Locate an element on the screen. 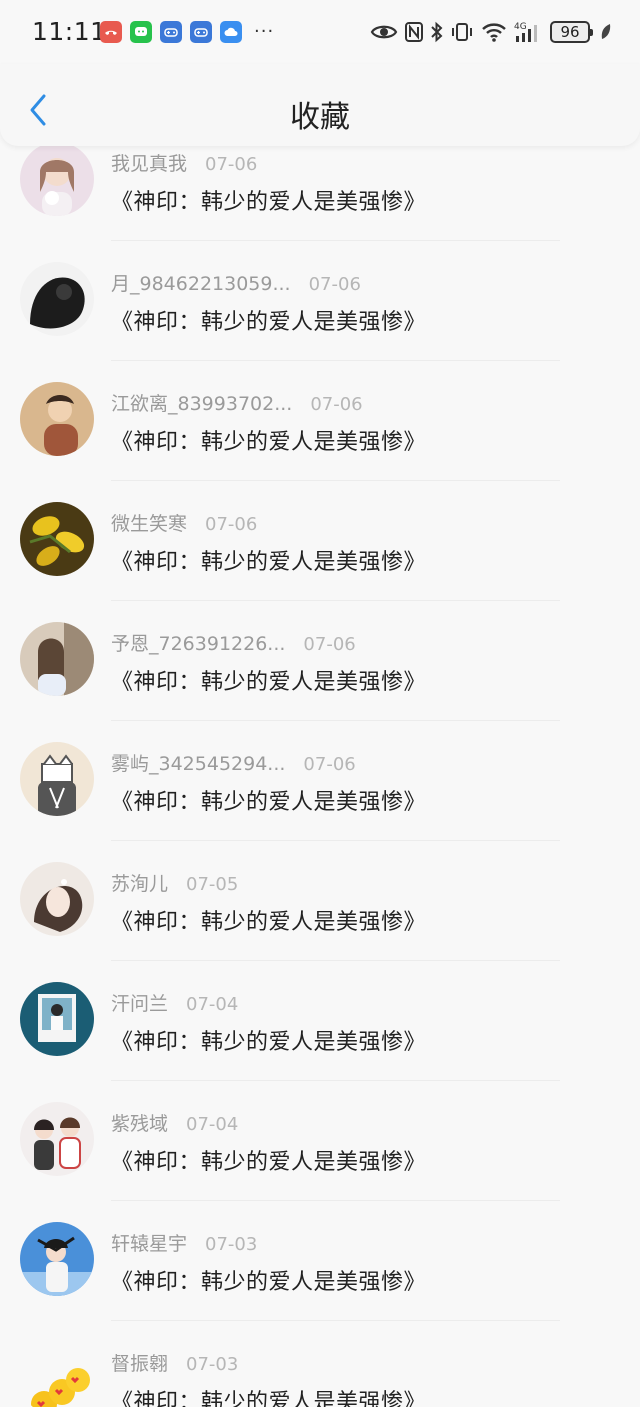 Image resolution: width=640 pixels, height=1407 pixels. item-meta: 紫残域 07-04 is located at coordinates (174, 1122).